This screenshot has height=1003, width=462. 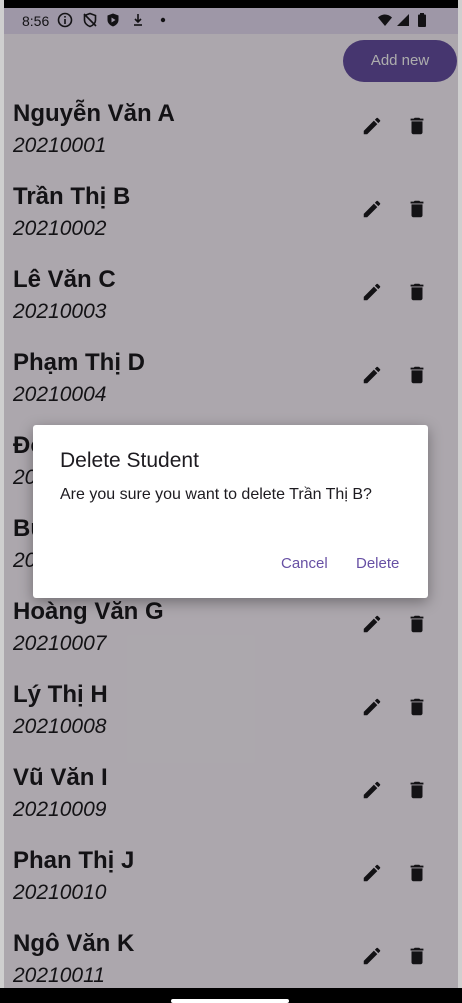 What do you see at coordinates (460, 501) in the screenshot?
I see `device-bezel-right` at bounding box center [460, 501].